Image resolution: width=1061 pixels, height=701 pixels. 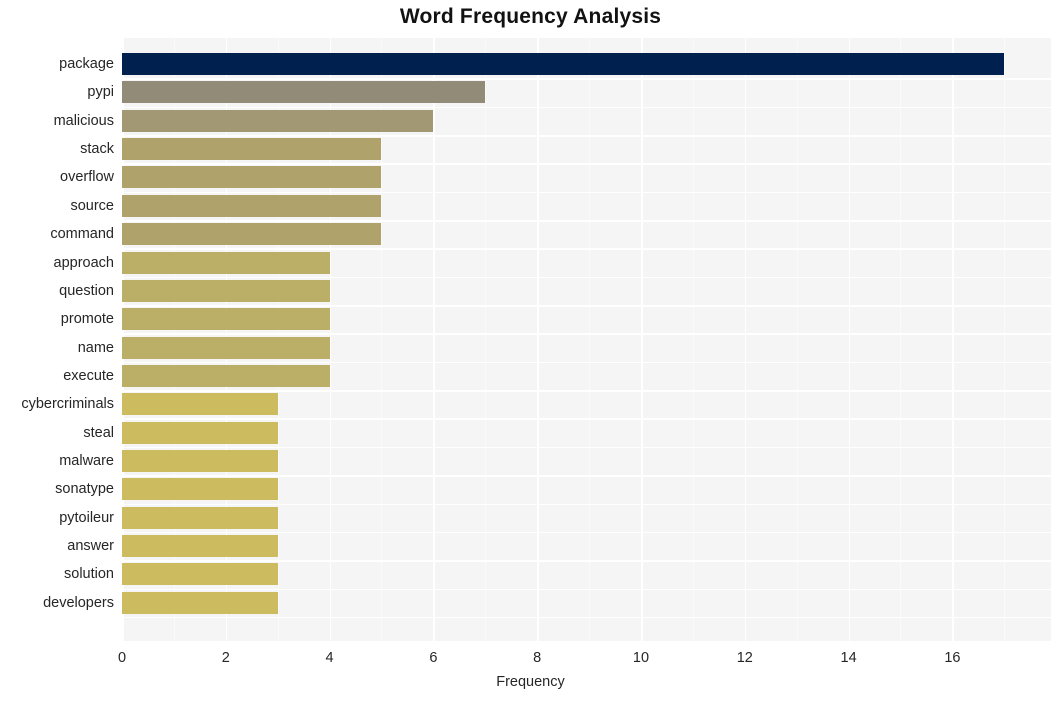 What do you see at coordinates (530, 682) in the screenshot?
I see `x-axis-label: Frequency` at bounding box center [530, 682].